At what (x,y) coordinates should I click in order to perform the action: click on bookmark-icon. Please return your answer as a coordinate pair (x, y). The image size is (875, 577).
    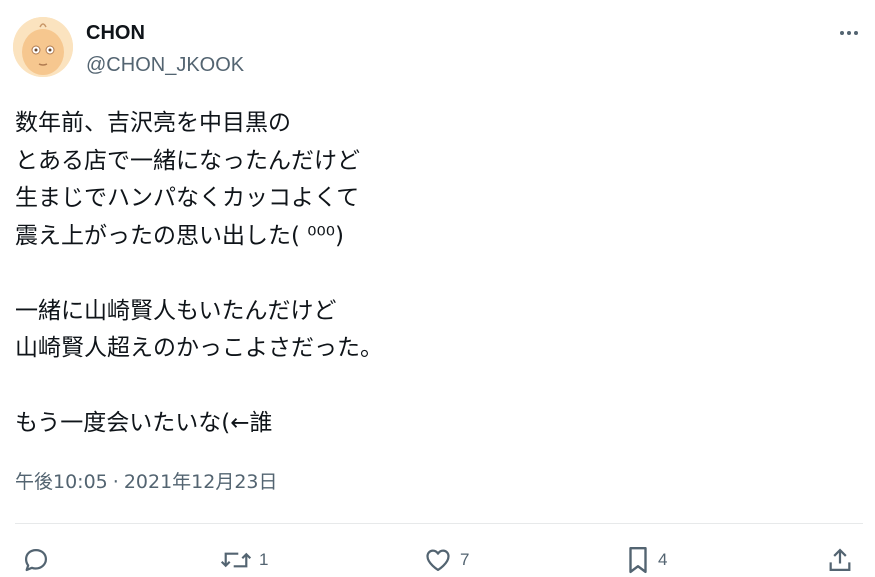
    Looking at the image, I should click on (638, 560).